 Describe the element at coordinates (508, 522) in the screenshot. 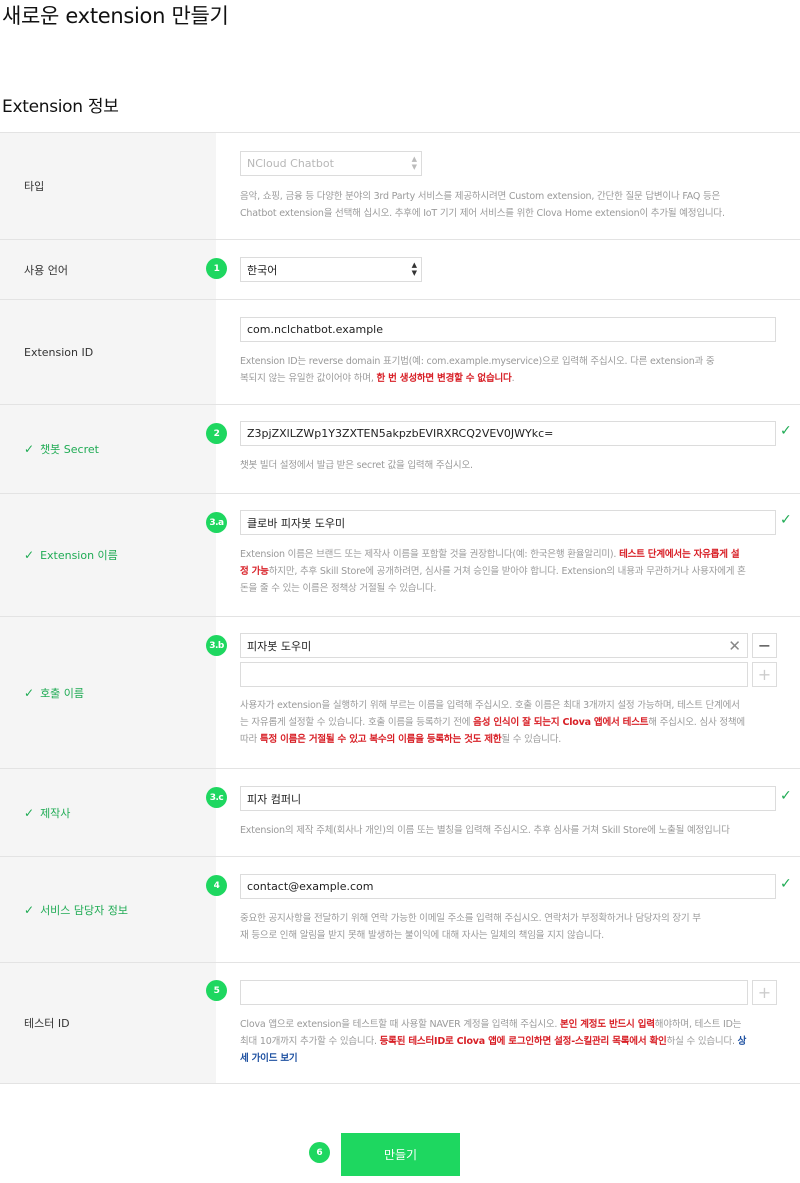

I see `extension-name-input: 클로바 피자봇 도우미` at that location.